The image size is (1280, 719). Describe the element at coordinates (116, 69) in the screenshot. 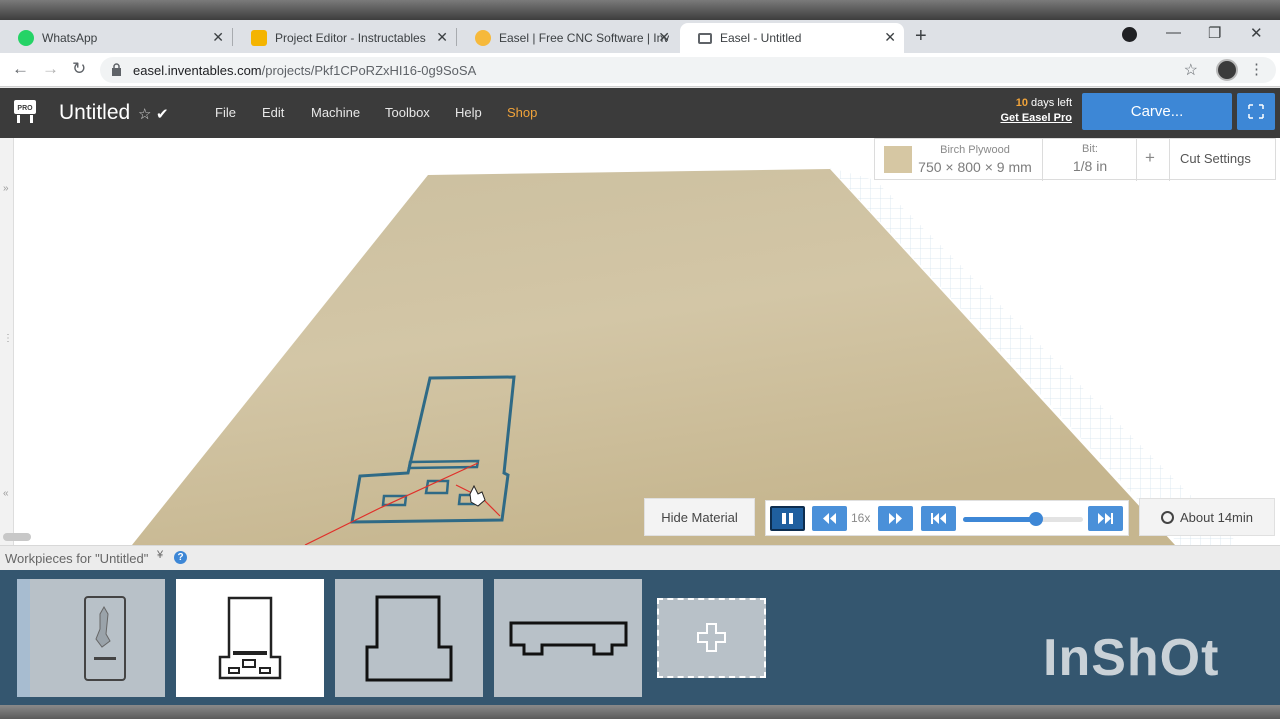

I see `lock-icon` at that location.